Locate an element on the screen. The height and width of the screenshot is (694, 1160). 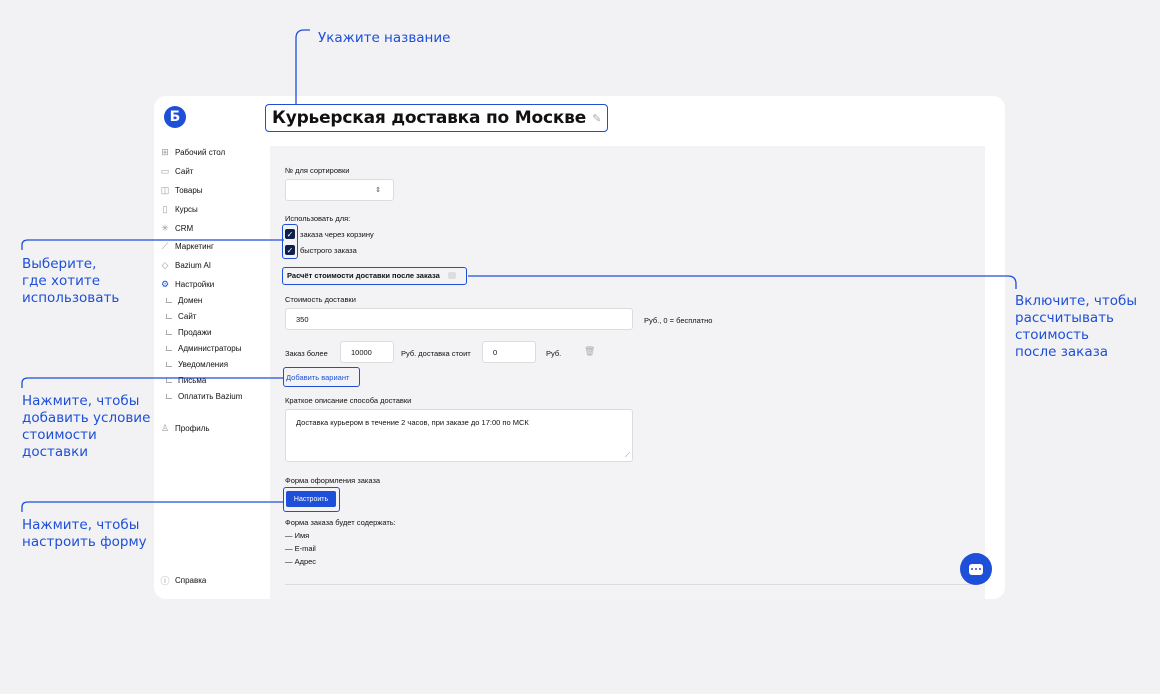
field-email: — E-mail is located at coordinates (300, 548).